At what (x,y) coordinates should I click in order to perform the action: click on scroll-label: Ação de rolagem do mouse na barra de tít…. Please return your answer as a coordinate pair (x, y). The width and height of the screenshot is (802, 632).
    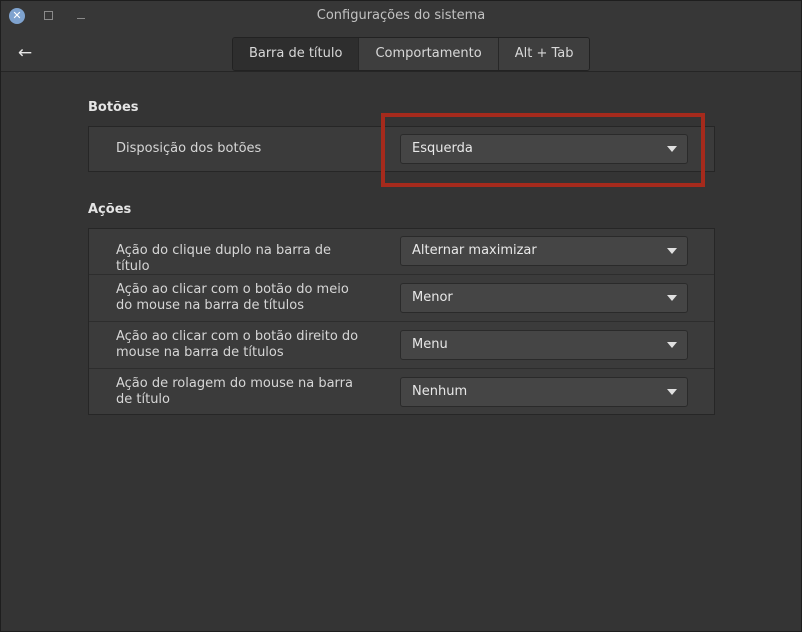
    Looking at the image, I should click on (234, 391).